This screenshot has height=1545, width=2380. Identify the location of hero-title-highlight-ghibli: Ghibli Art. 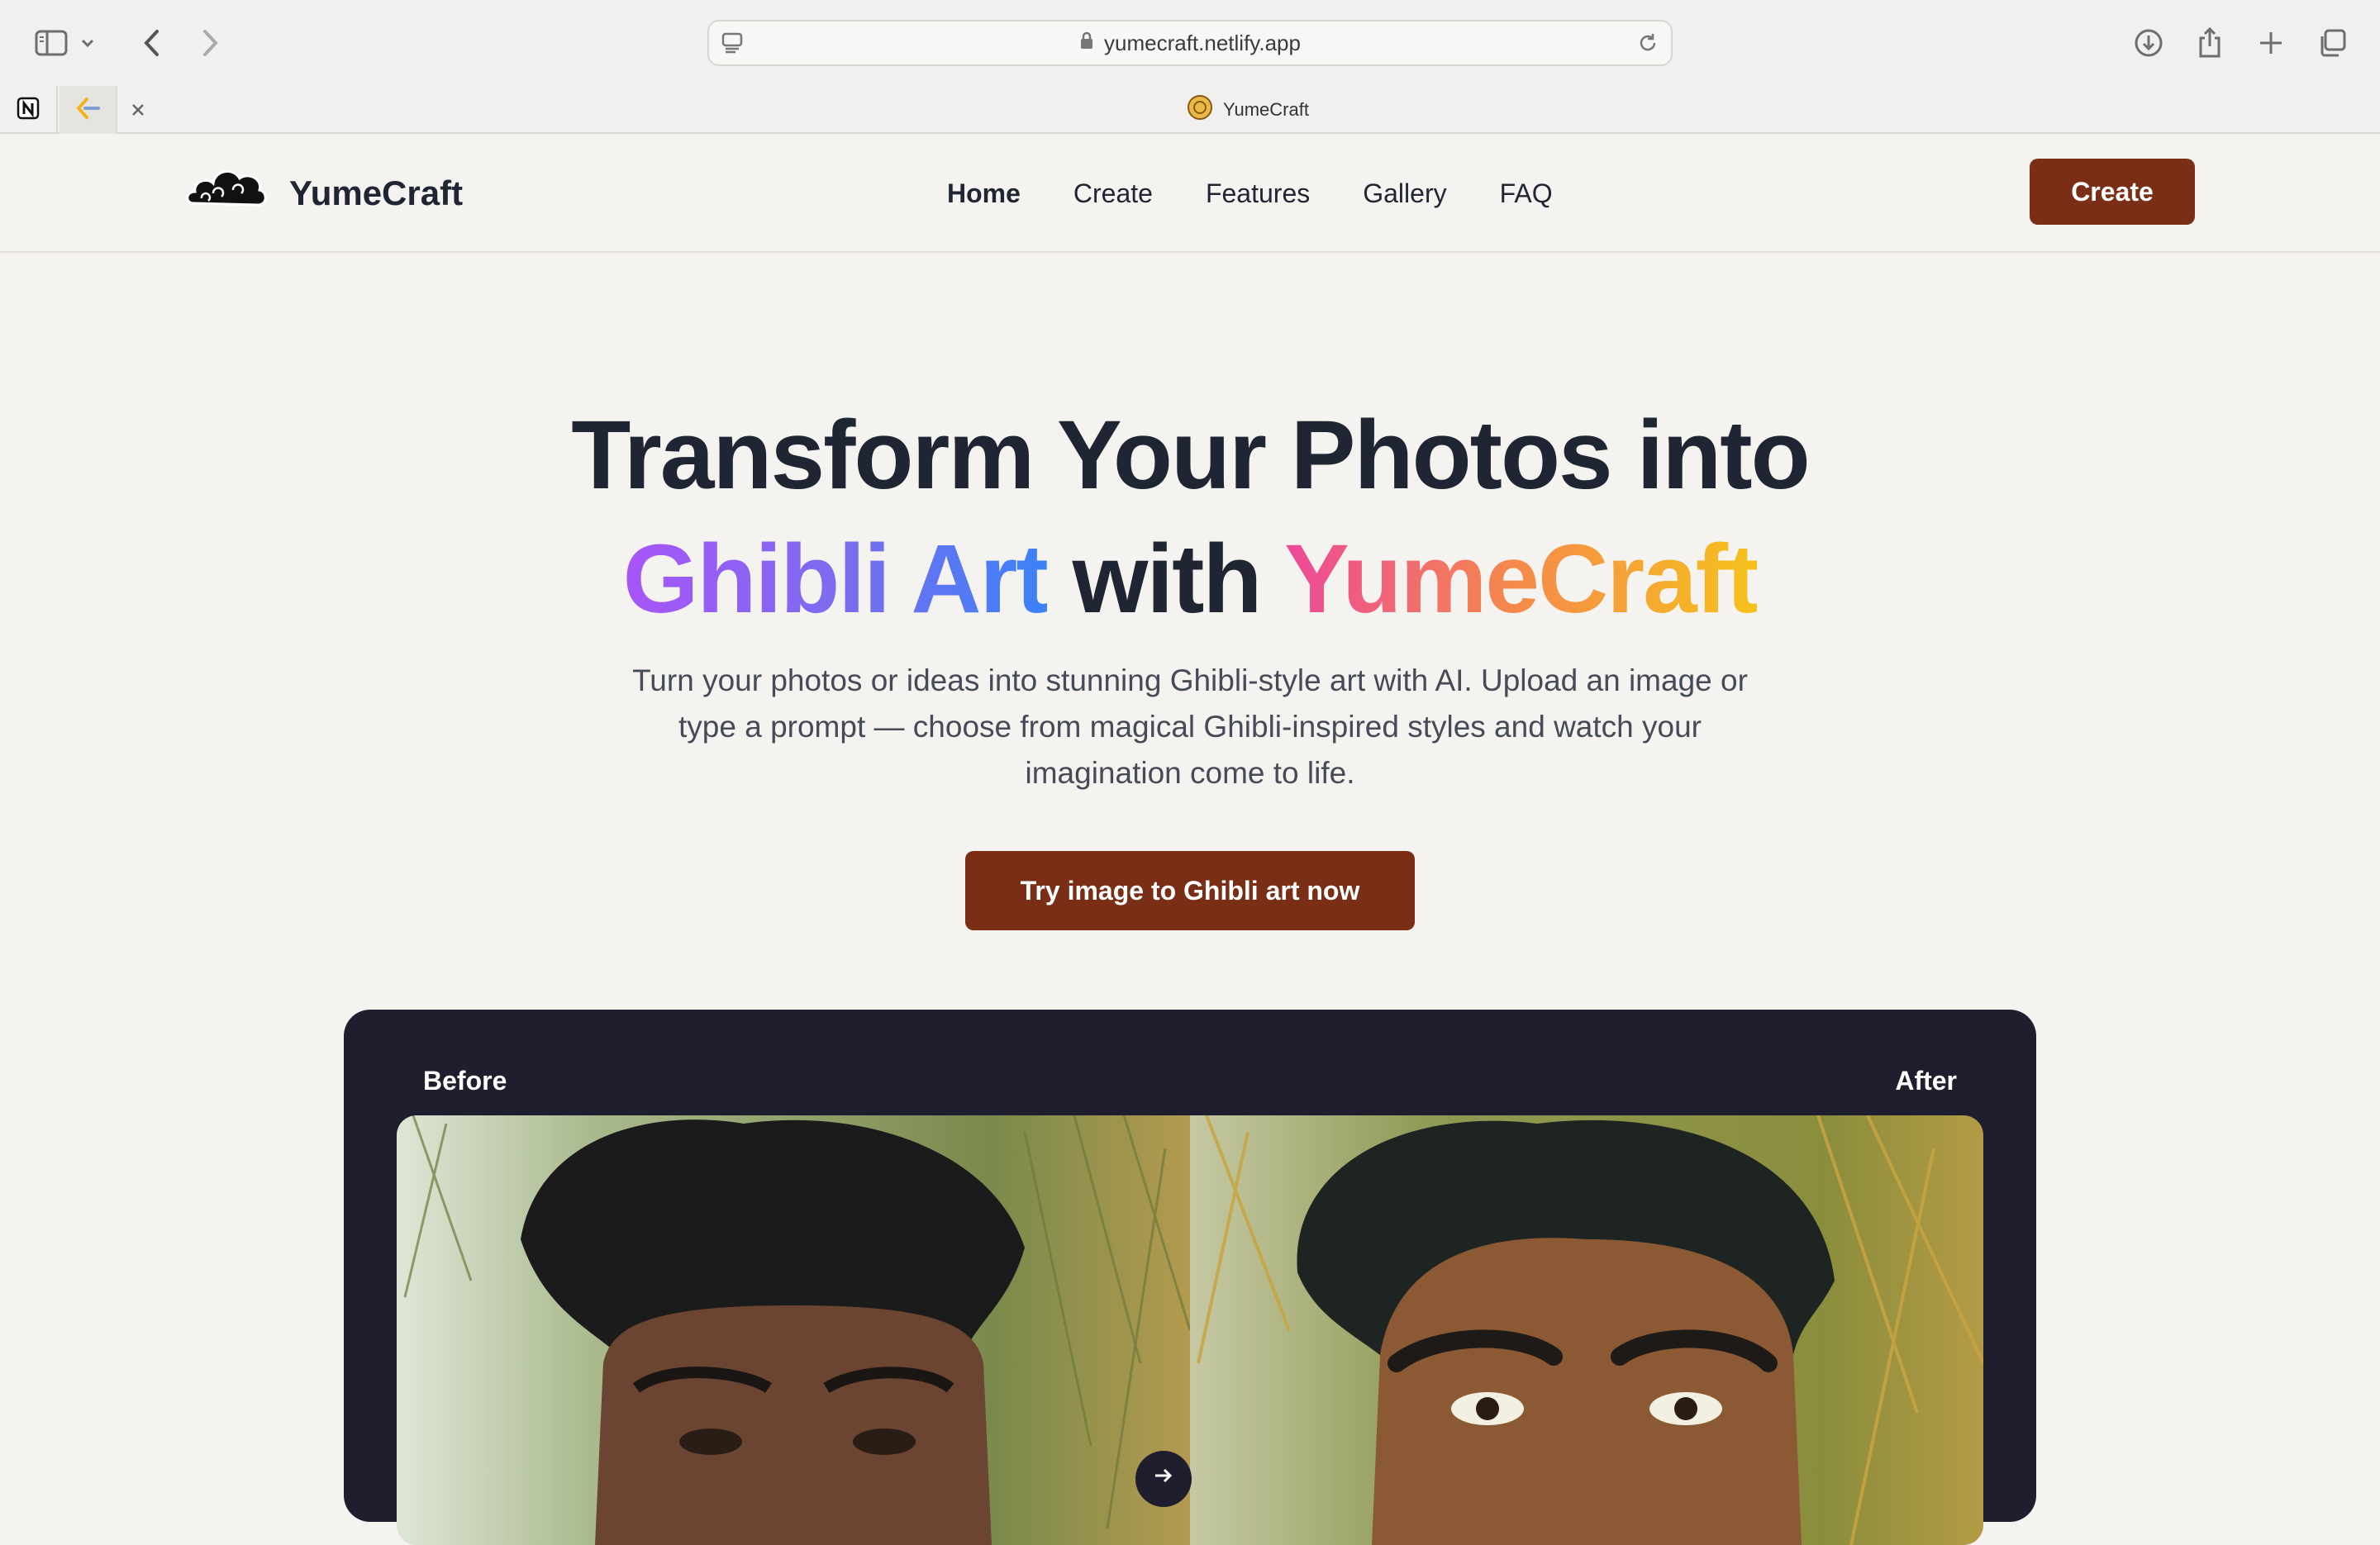
(835, 579).